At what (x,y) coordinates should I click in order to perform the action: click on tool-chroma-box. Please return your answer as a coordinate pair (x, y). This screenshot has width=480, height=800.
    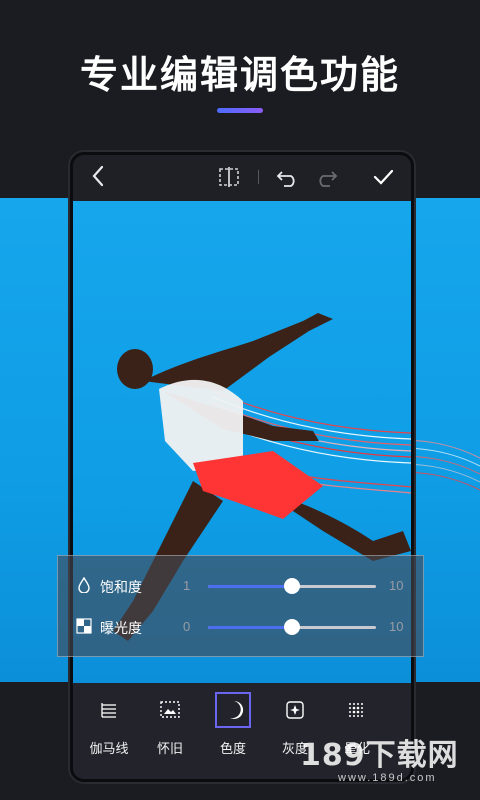
    Looking at the image, I should click on (233, 710).